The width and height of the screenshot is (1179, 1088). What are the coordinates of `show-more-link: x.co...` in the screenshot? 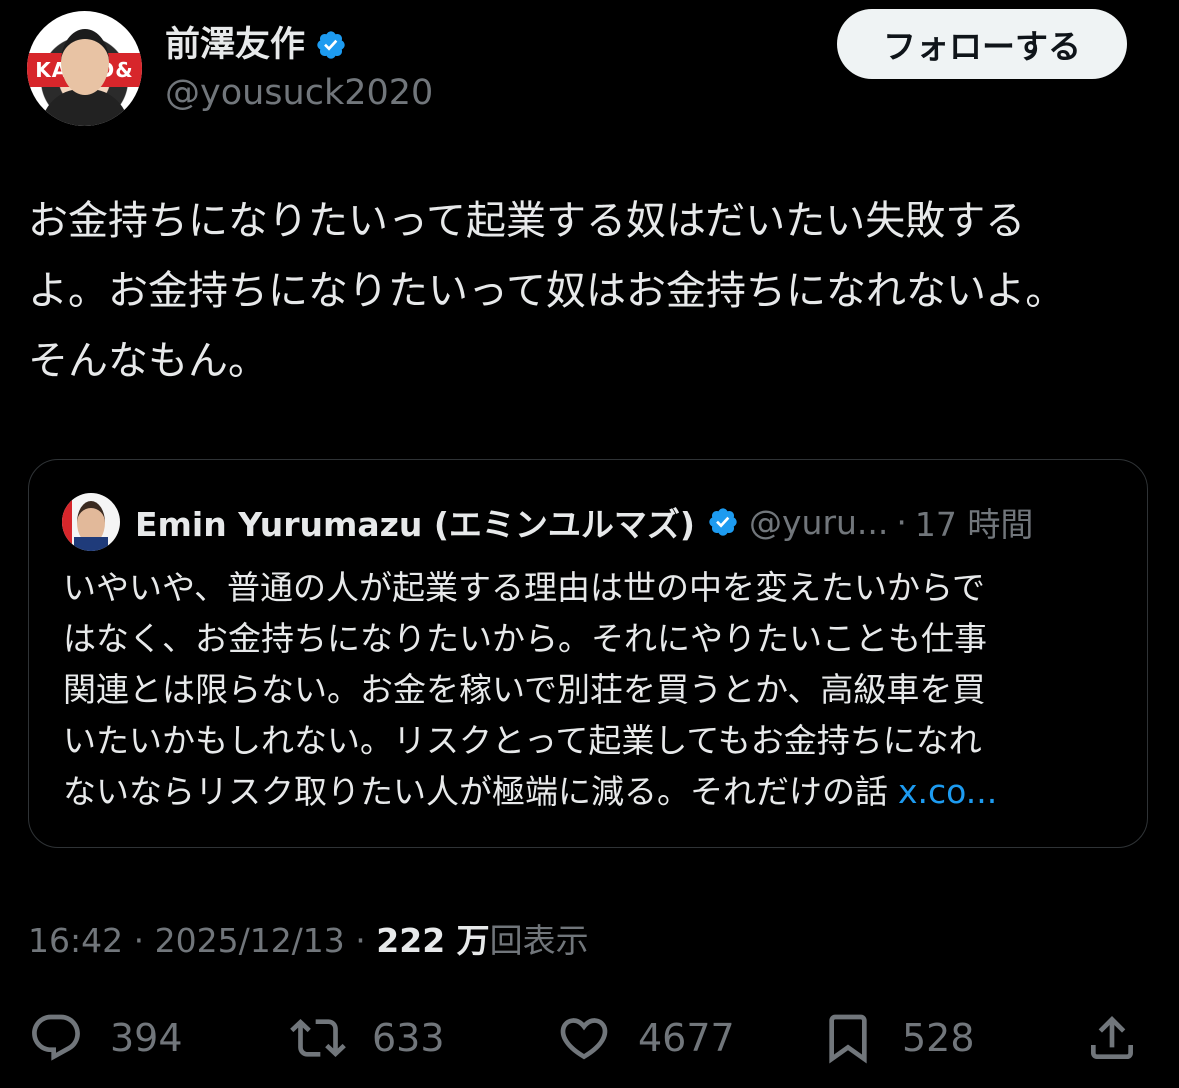 It's located at (947, 791).